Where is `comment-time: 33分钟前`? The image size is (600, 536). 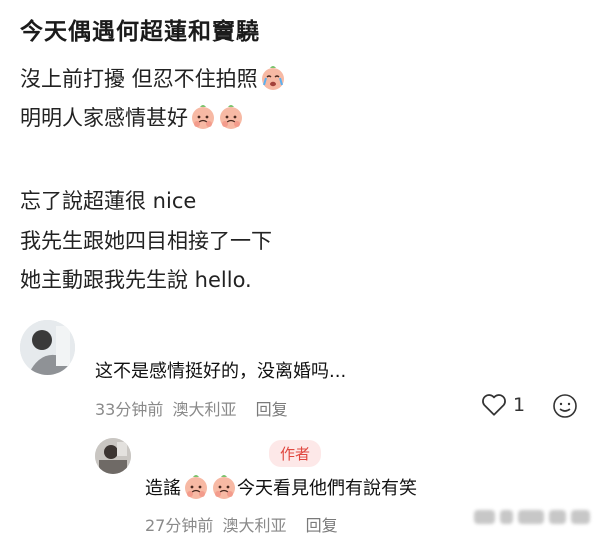
comment-time: 33分钟前 is located at coordinates (129, 409).